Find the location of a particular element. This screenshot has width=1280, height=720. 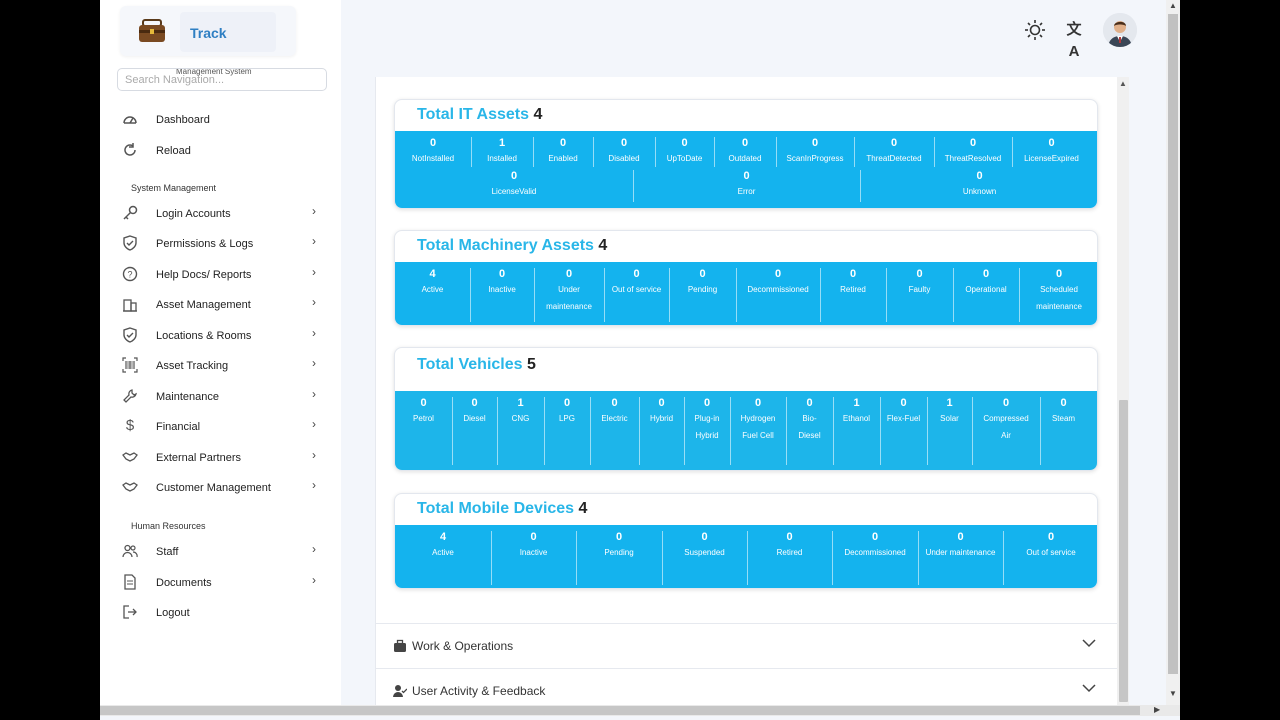

wrench-icon is located at coordinates (130, 396).